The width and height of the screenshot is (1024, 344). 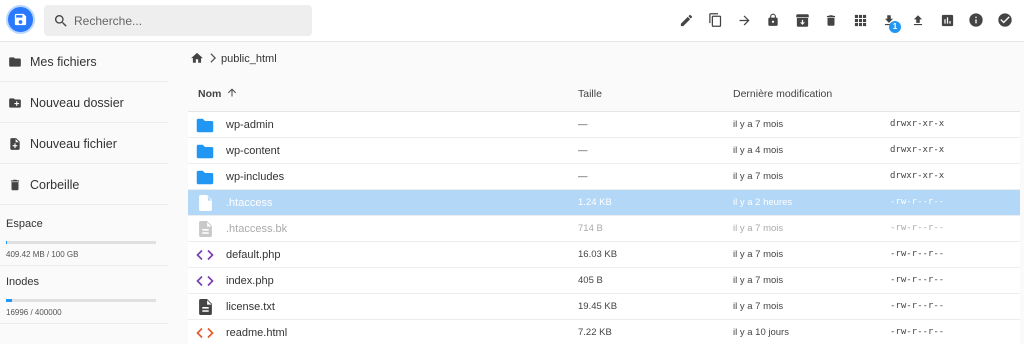 What do you see at coordinates (831, 20) in the screenshot?
I see `delete-icon` at bounding box center [831, 20].